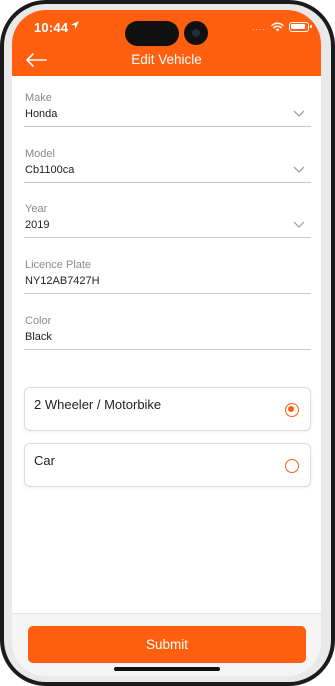 The height and width of the screenshot is (686, 335). I want to click on vehicle-type-motorbike-option: 2 Wheeler / Motorbike, so click(167, 409).